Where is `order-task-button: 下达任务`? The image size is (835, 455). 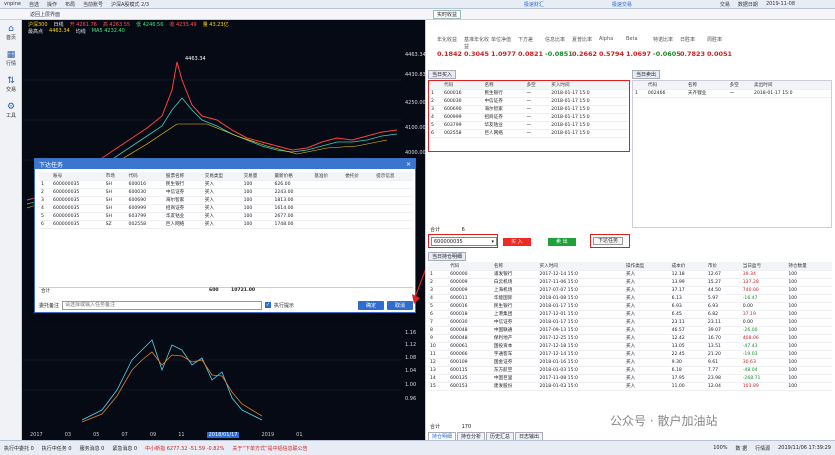
order-task-button: 下达任务 is located at coordinates (608, 241).